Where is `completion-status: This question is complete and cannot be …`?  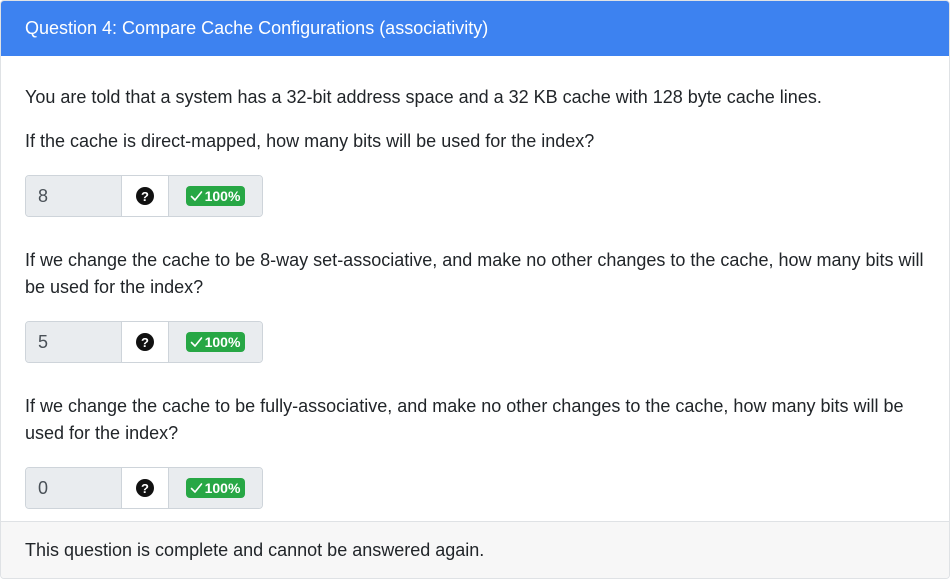
completion-status: This question is complete and cannot be … is located at coordinates (255, 549).